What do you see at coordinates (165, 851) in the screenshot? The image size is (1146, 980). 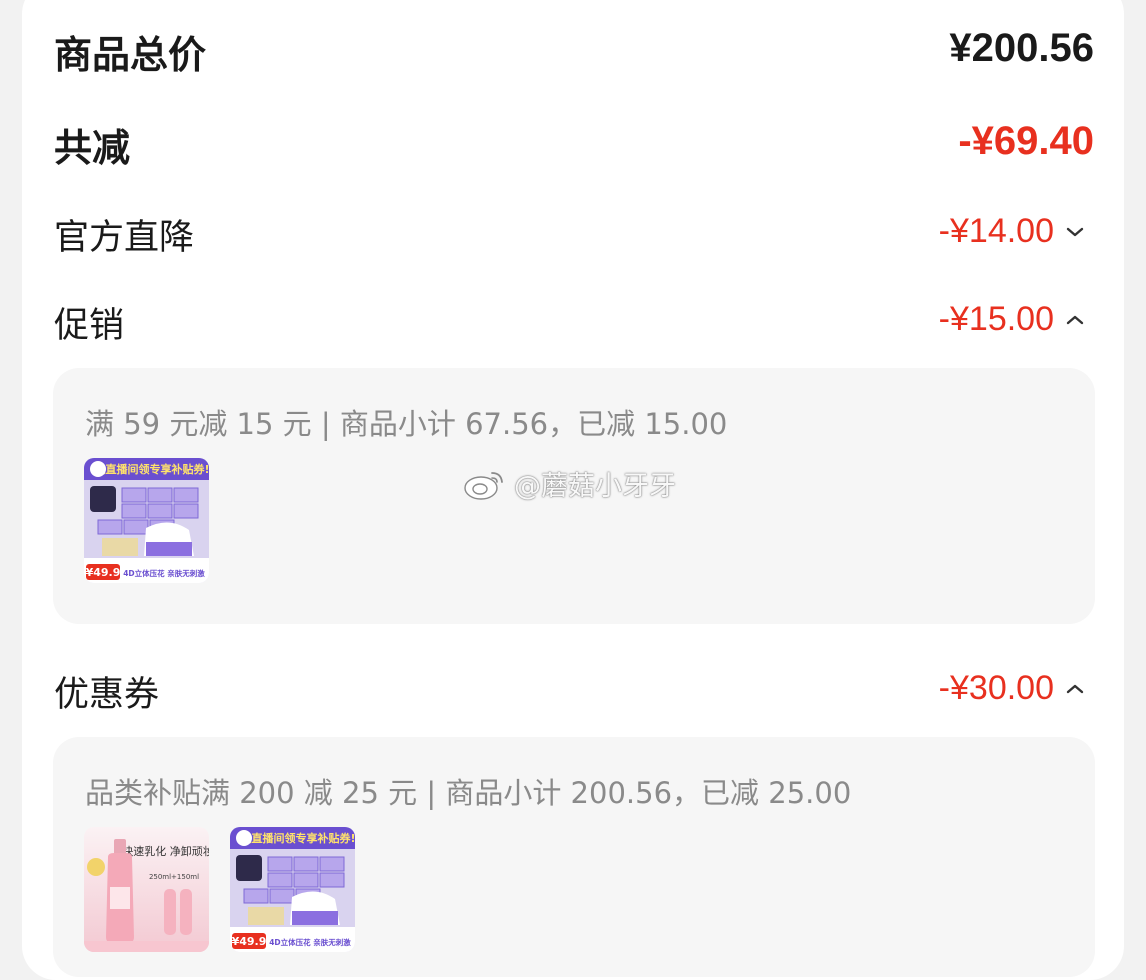 I see `headline-text: 快速乳化 净卸顽妆` at bounding box center [165, 851].